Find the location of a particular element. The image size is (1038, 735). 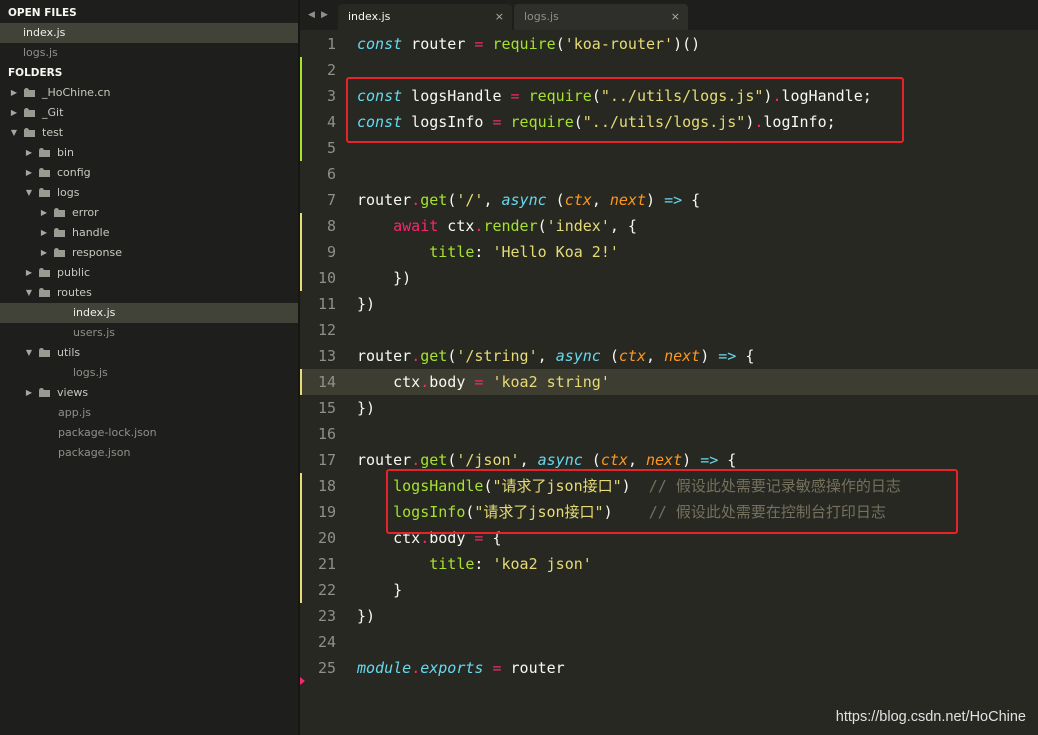

line-number: 4 is located at coordinates (331, 122).